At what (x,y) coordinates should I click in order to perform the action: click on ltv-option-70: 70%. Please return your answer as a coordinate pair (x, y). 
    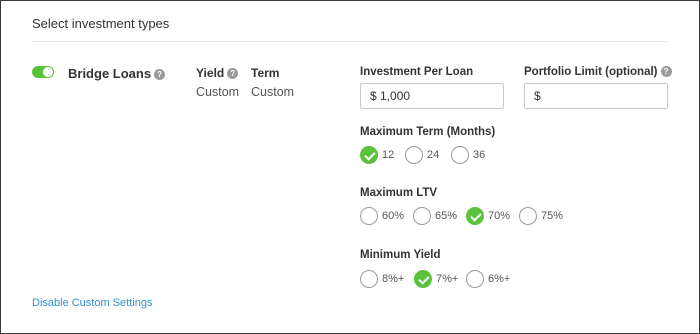
    Looking at the image, I should click on (488, 216).